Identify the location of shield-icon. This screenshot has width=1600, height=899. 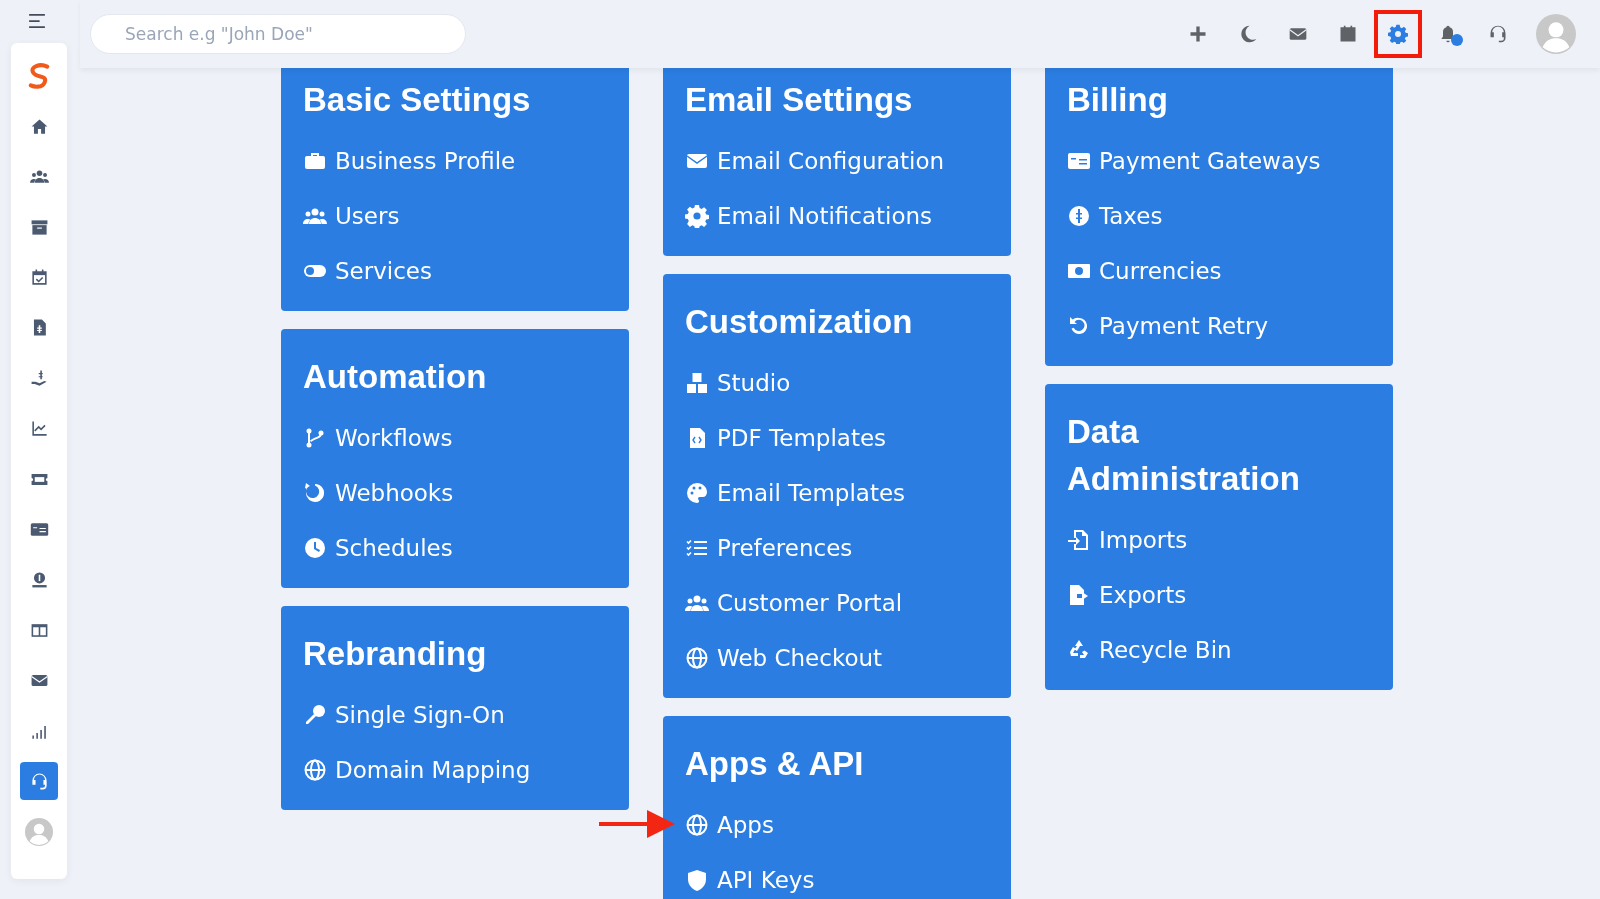
(697, 879).